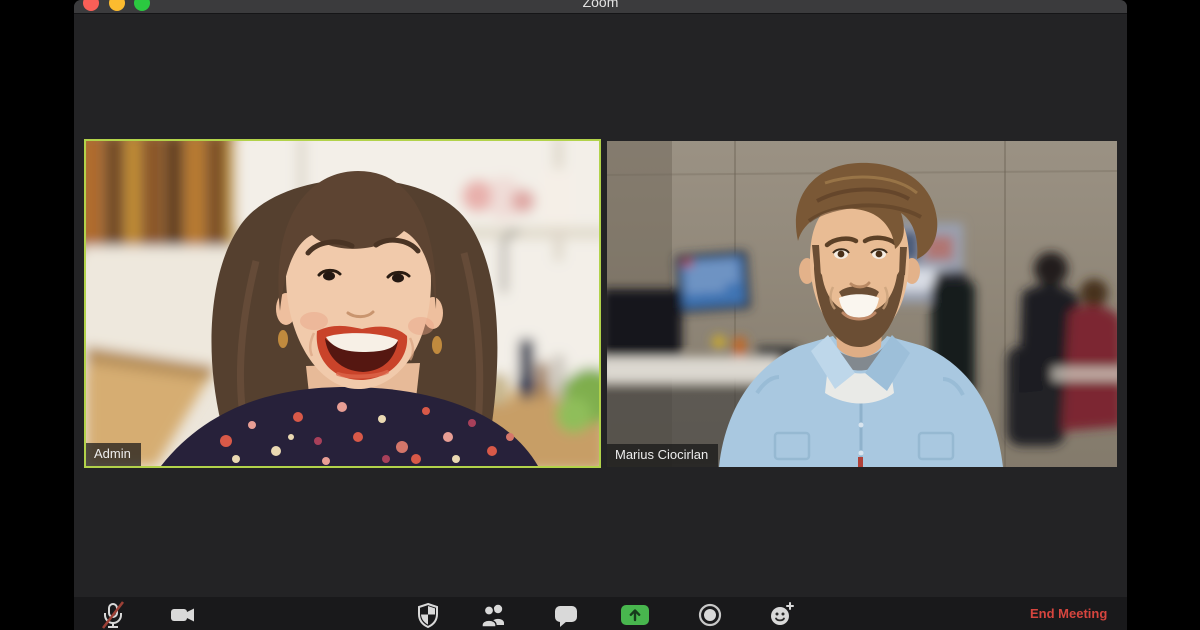 Image resolution: width=1200 pixels, height=630 pixels. I want to click on record-button, so click(710, 615).